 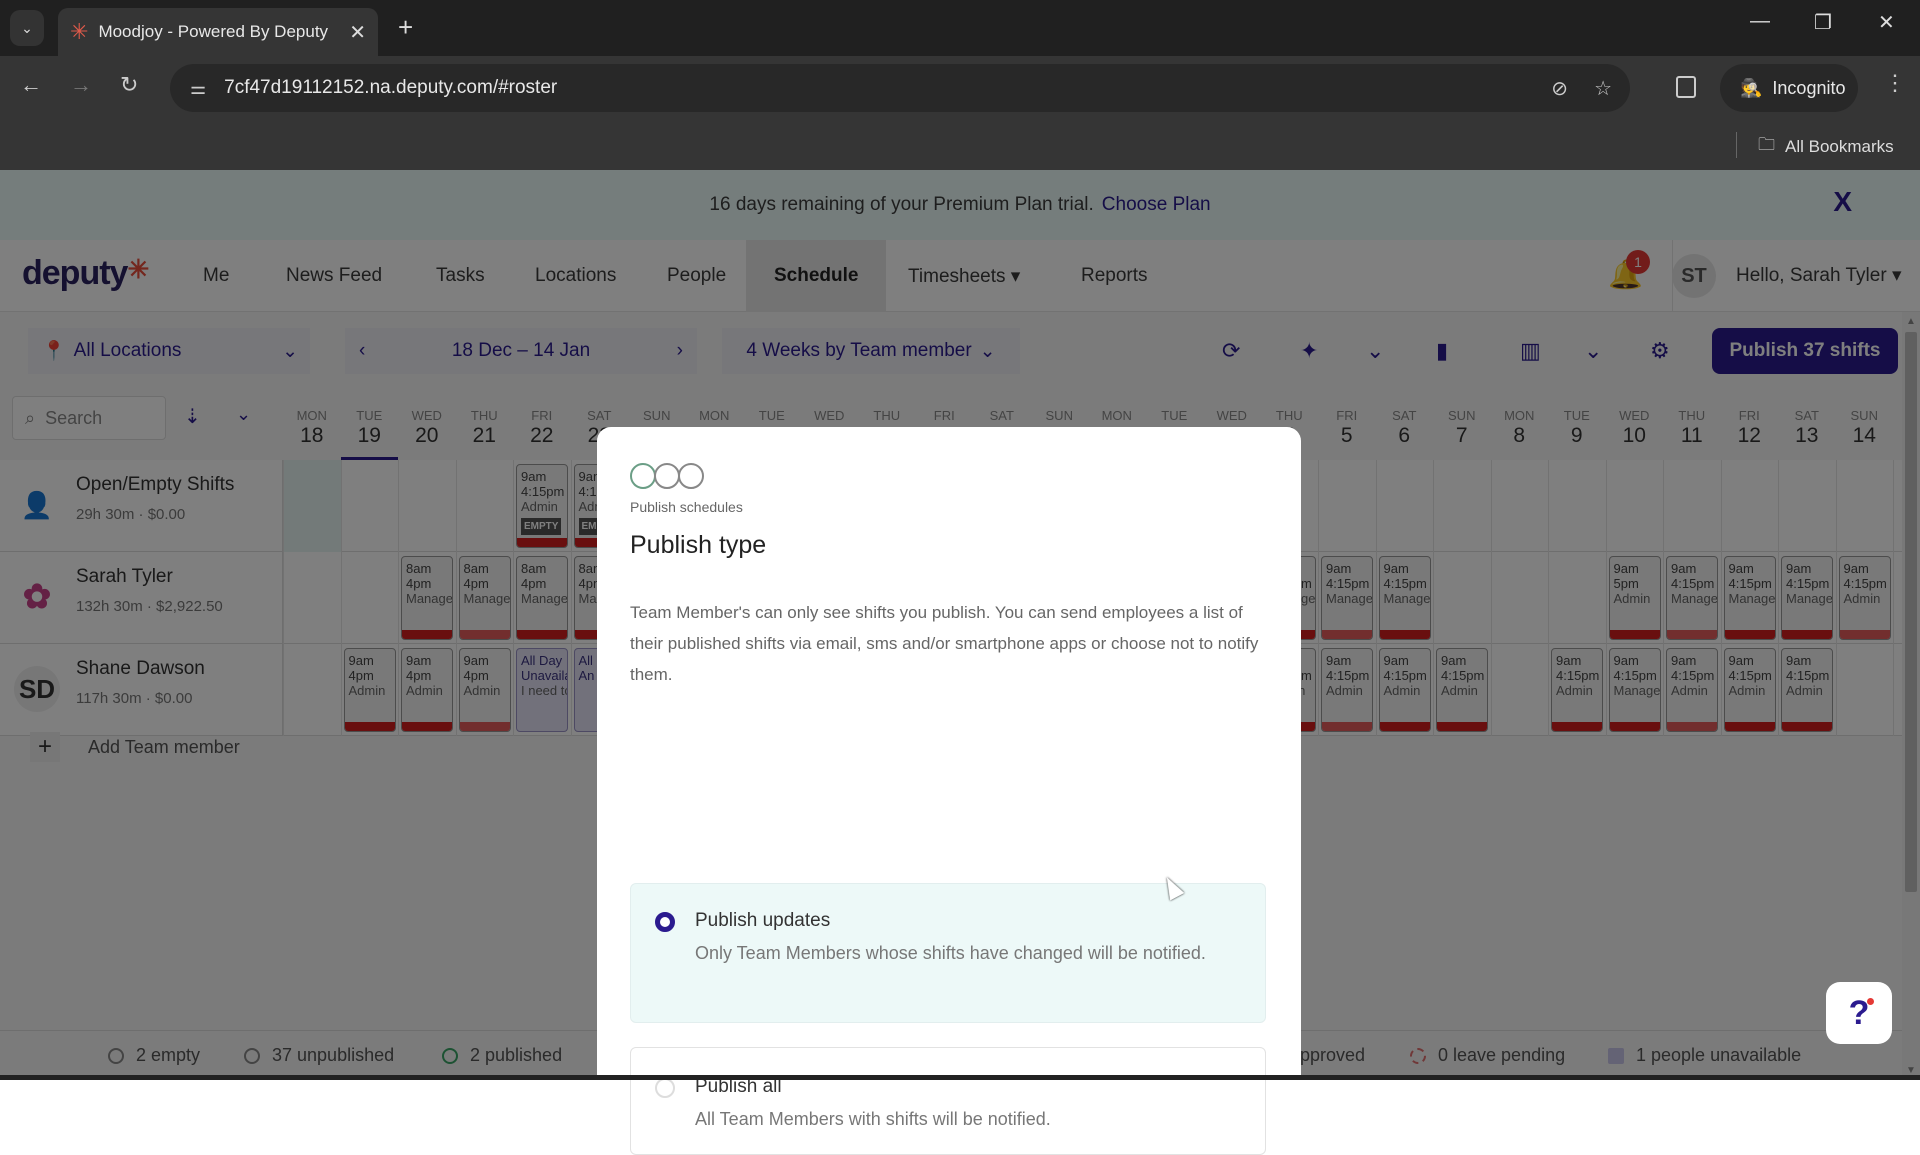 What do you see at coordinates (1751, 87) in the screenshot?
I see `incognito-icon: 🕵` at bounding box center [1751, 87].